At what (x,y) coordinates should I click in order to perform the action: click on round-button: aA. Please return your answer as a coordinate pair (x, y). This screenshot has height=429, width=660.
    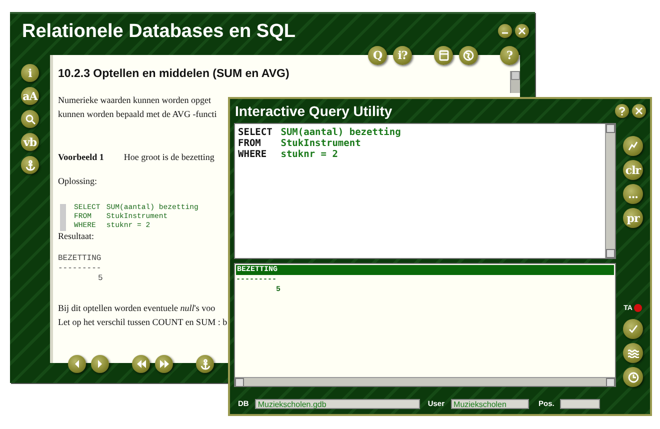
    Looking at the image, I should click on (30, 96).